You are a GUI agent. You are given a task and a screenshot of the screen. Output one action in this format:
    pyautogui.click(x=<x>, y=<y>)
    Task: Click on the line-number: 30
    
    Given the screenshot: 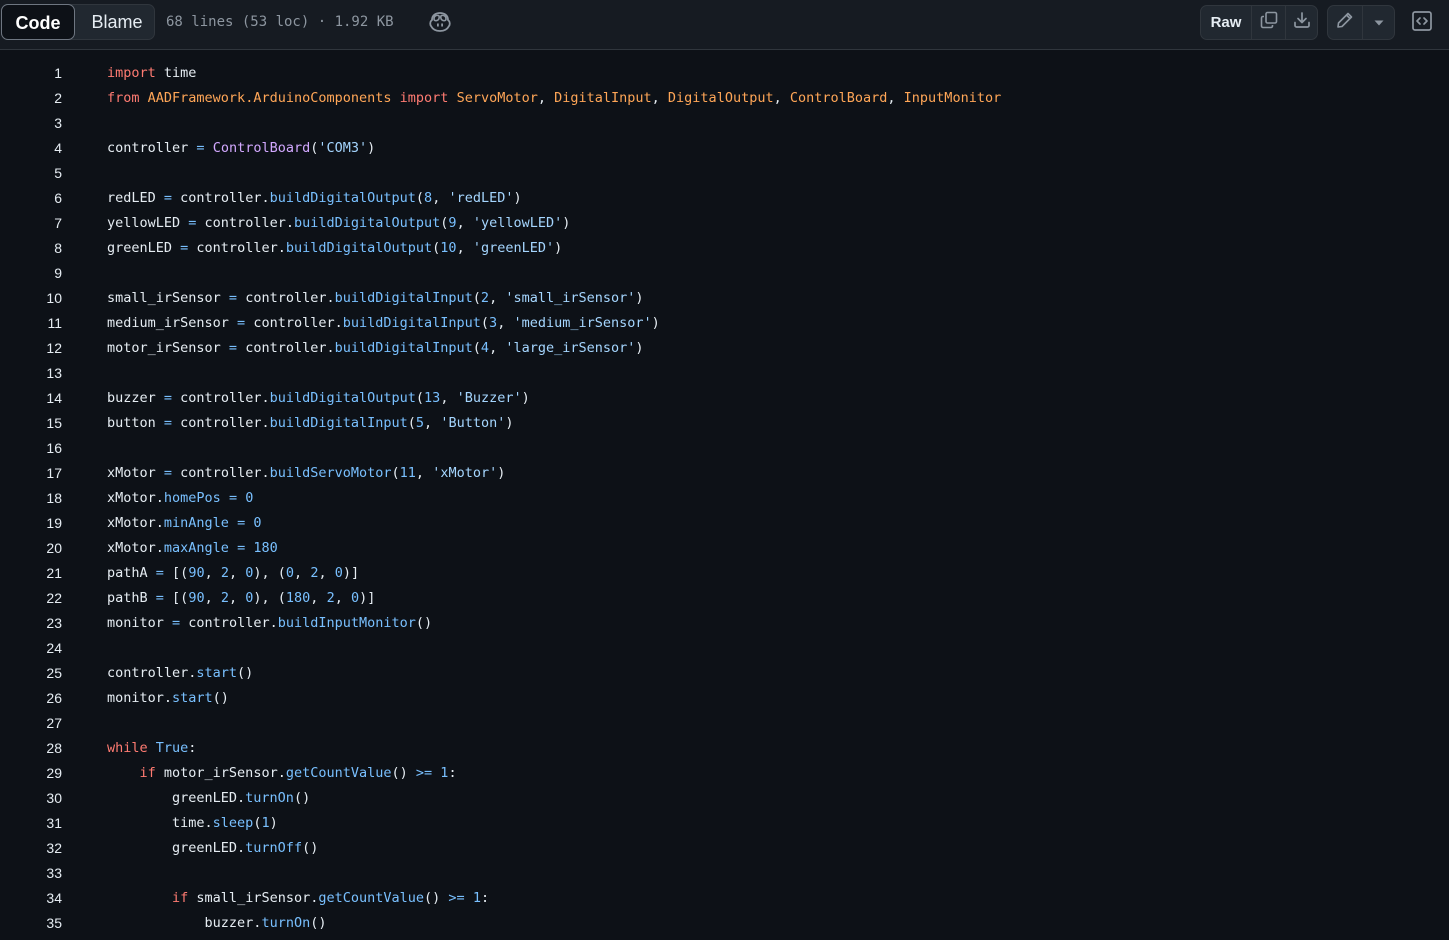 What is the action you would take?
    pyautogui.click(x=31, y=798)
    